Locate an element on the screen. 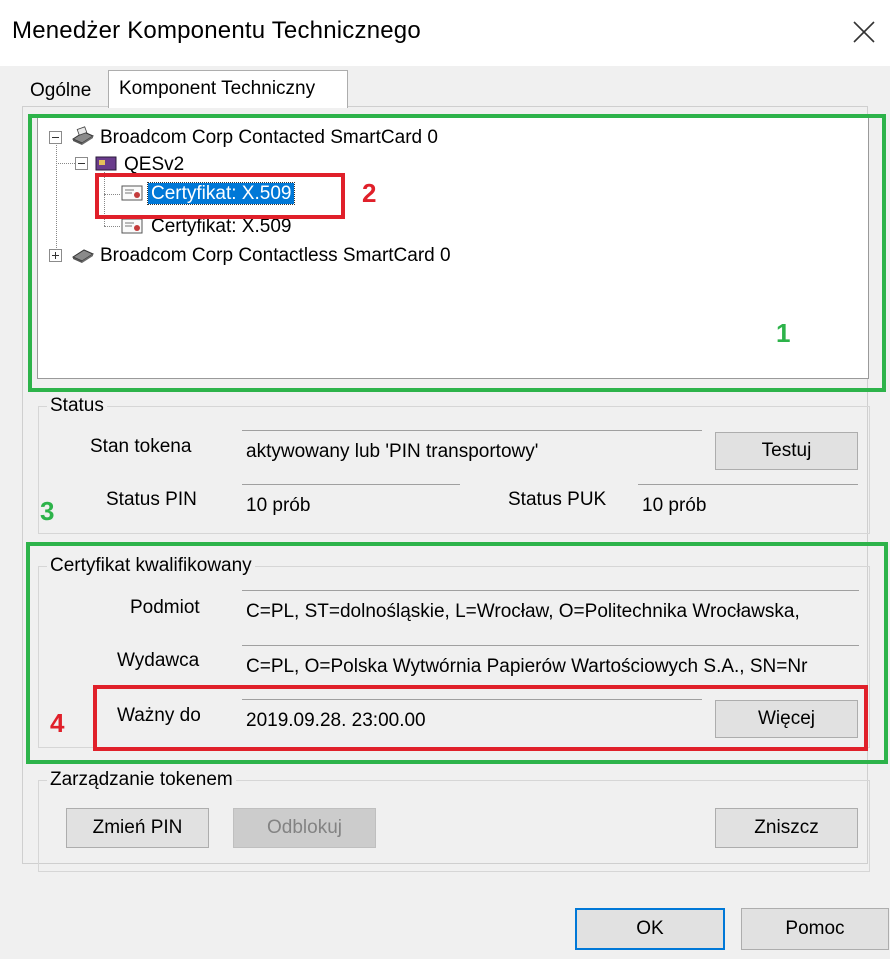  window-title: Menedżer Komponentu Technicznego is located at coordinates (216, 30).